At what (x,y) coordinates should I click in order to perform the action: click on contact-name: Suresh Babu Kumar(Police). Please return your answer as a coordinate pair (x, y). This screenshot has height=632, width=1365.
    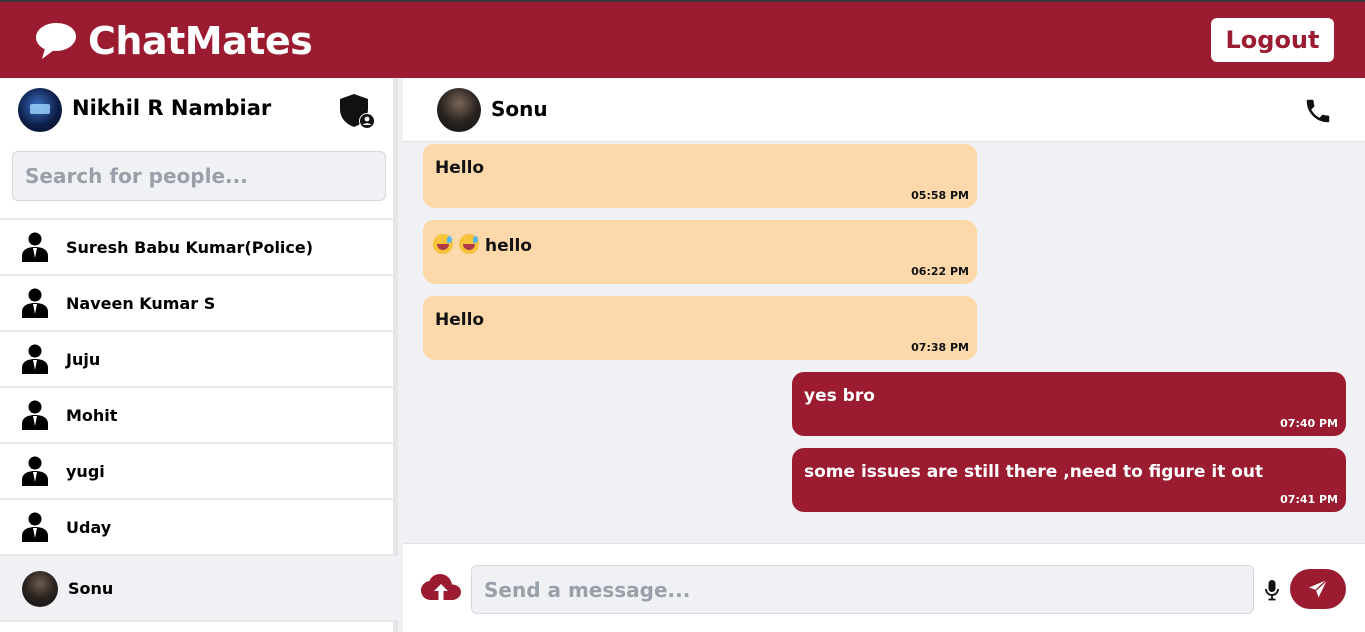
    Looking at the image, I should click on (190, 247).